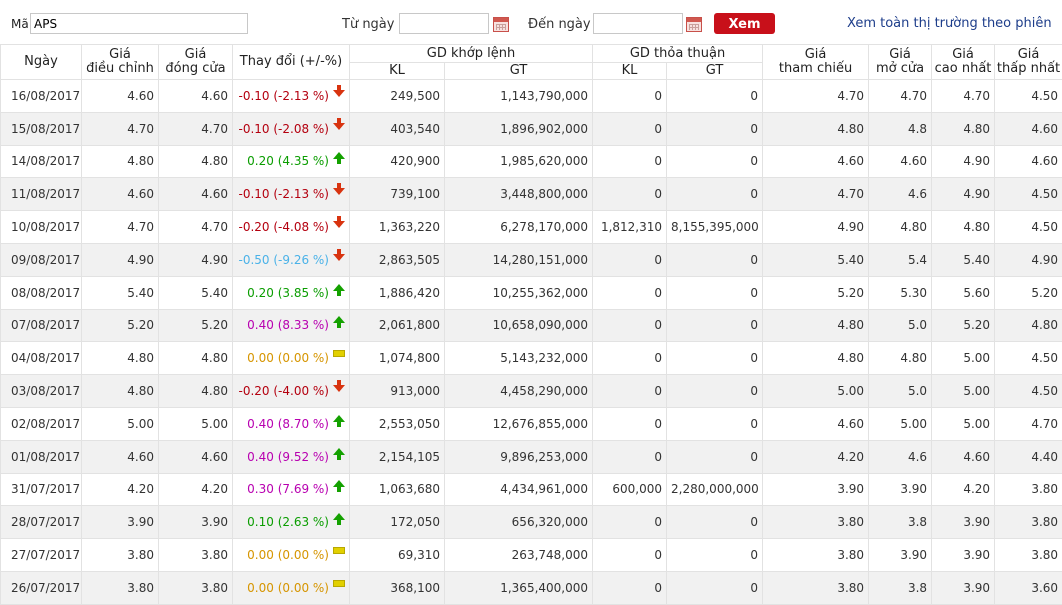 Image resolution: width=1062 pixels, height=605 pixels. I want to click on cell-date: 31/07/2017, so click(41, 489).